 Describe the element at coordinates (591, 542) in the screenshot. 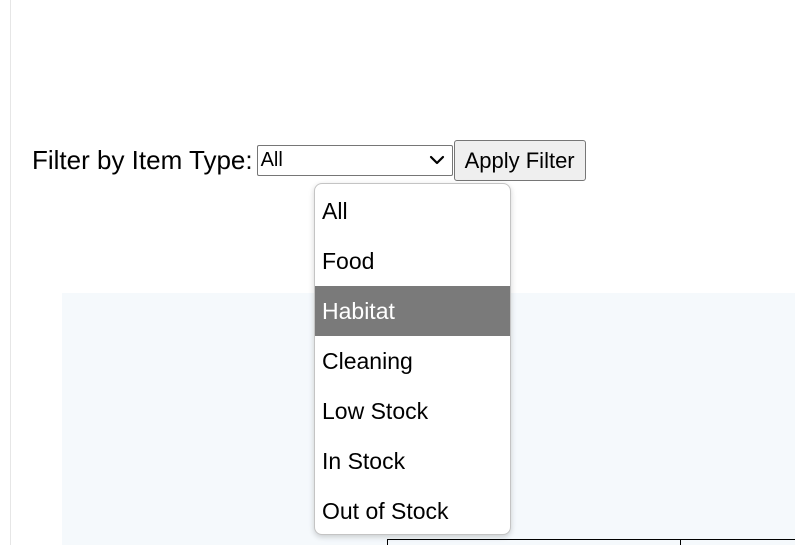

I see `table-top-edge` at that location.